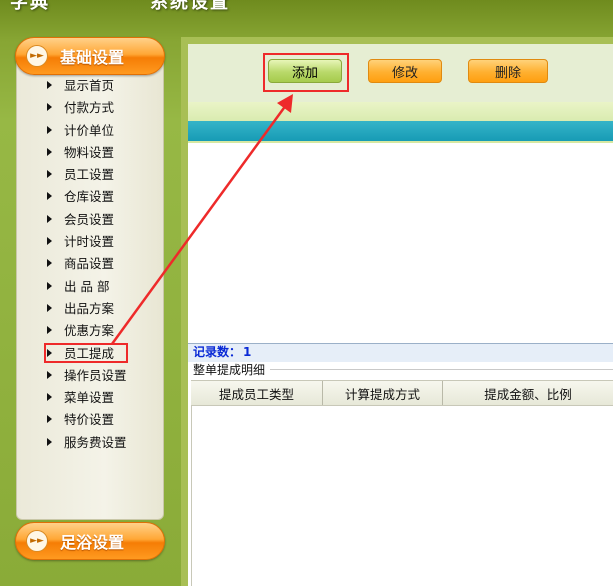 This screenshot has height=586, width=613. Describe the element at coordinates (285, 103) in the screenshot. I see `annotation-arrow-head` at that location.